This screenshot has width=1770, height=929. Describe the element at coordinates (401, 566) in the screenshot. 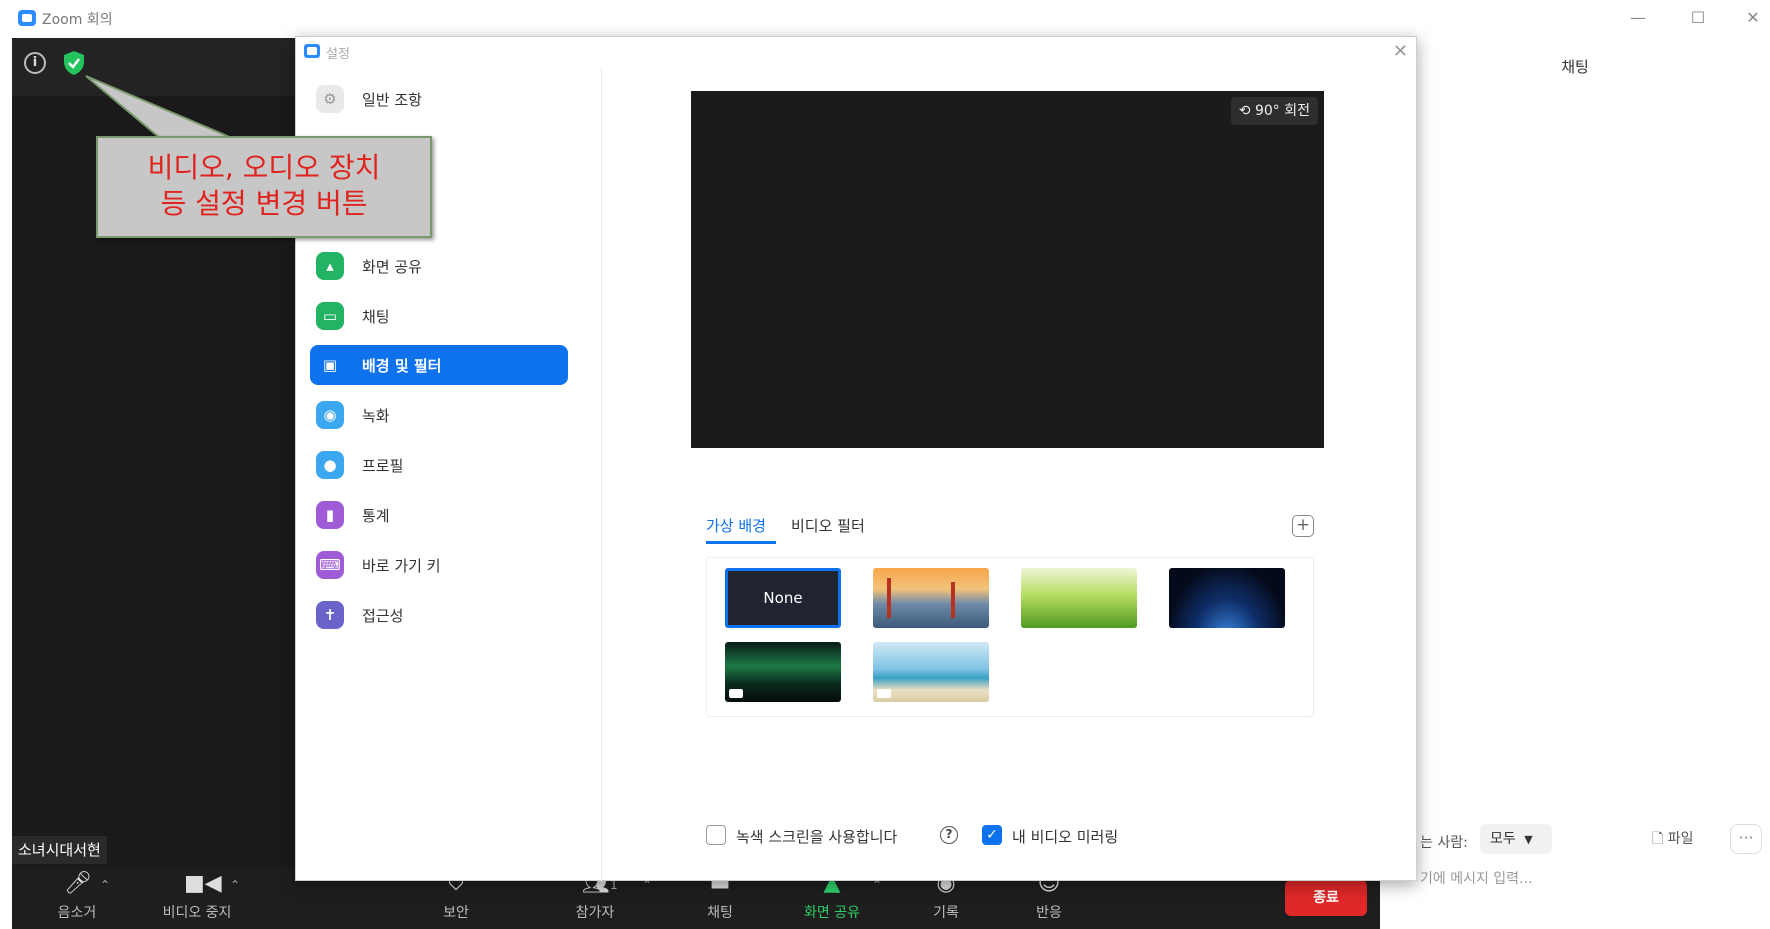

I see `nav-item-label: 바로 가기 키` at that location.